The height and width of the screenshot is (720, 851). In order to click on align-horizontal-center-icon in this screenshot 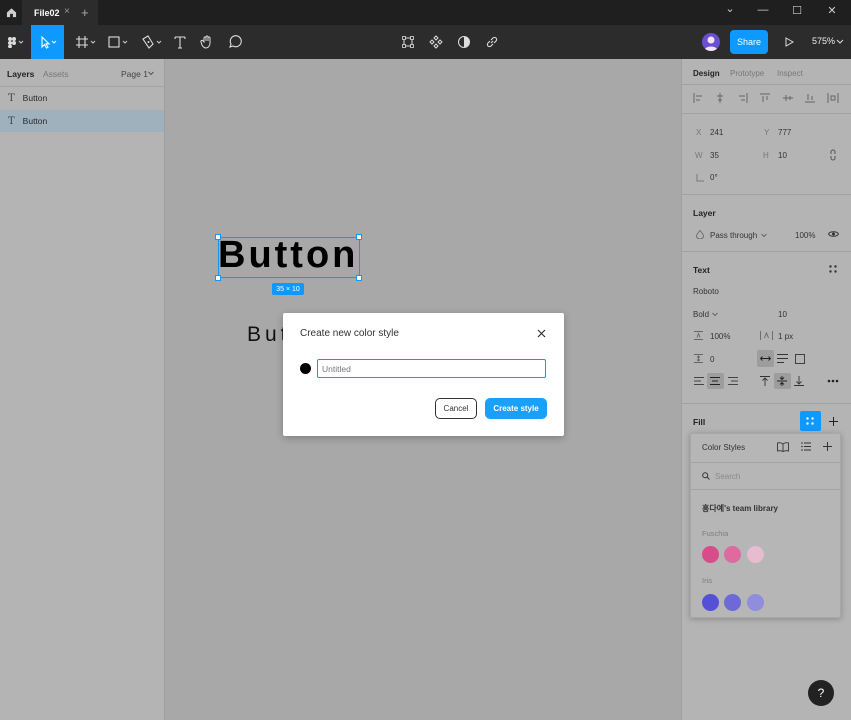, I will do `click(720, 98)`.